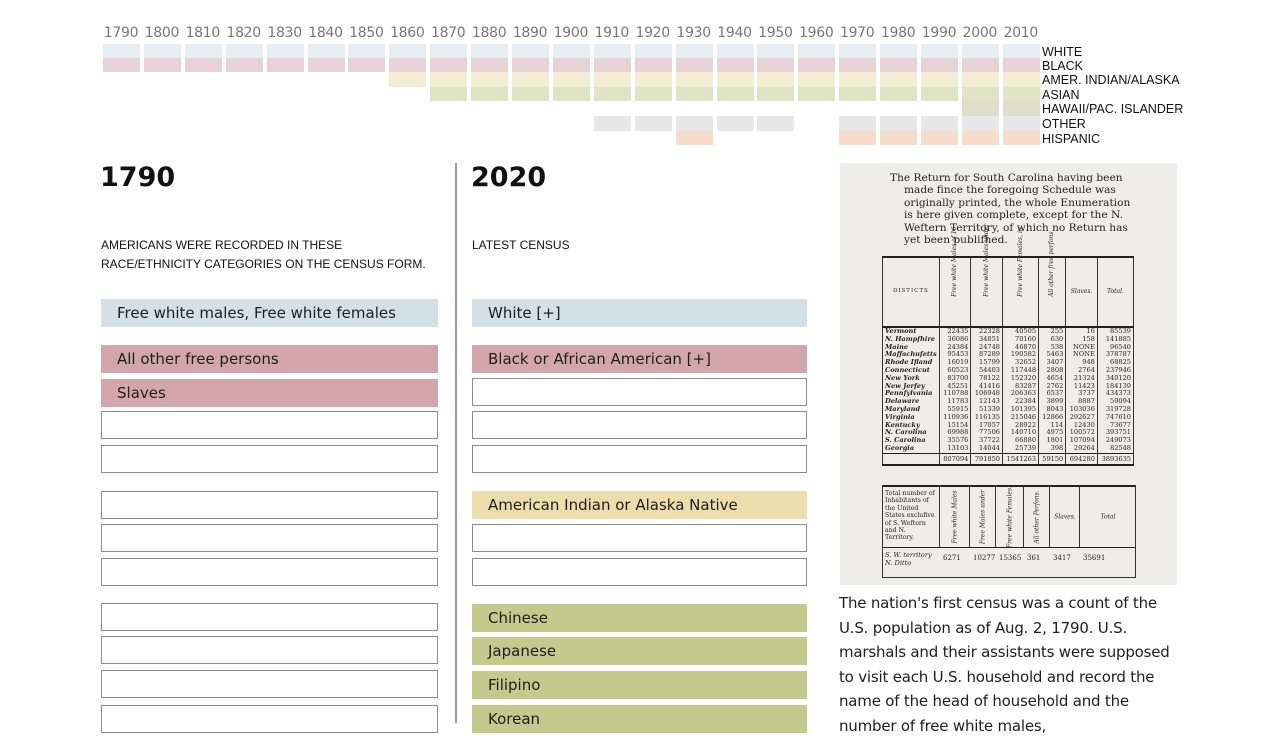 This screenshot has height=738, width=1280. Describe the element at coordinates (1034, 558) in the screenshot. I see `territory-value-cell: 361` at that location.